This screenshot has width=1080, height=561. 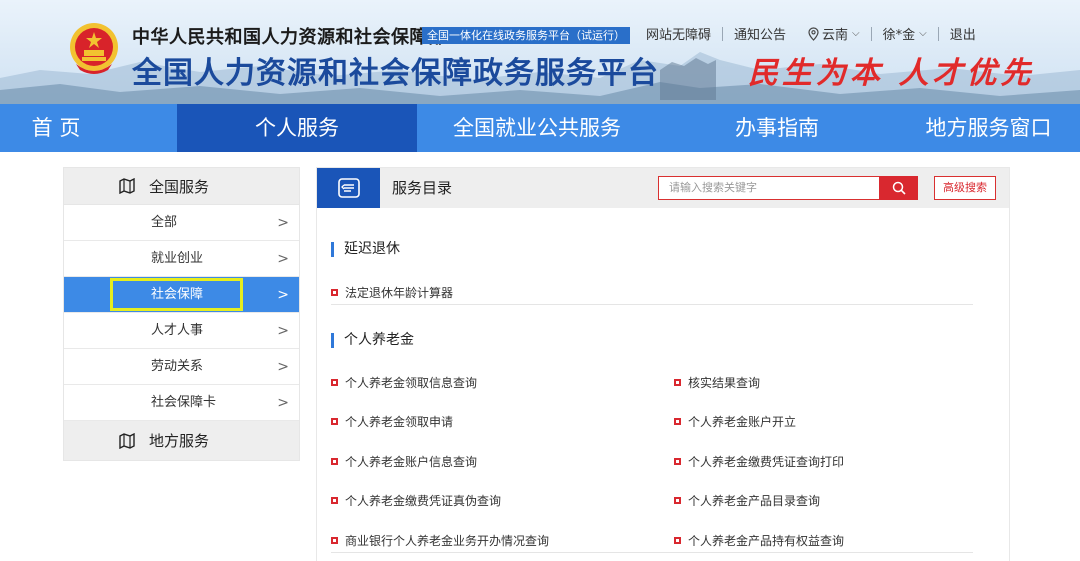 I want to click on service-label: 商业银行个人养老金业务开办情况查询, so click(x=447, y=541).